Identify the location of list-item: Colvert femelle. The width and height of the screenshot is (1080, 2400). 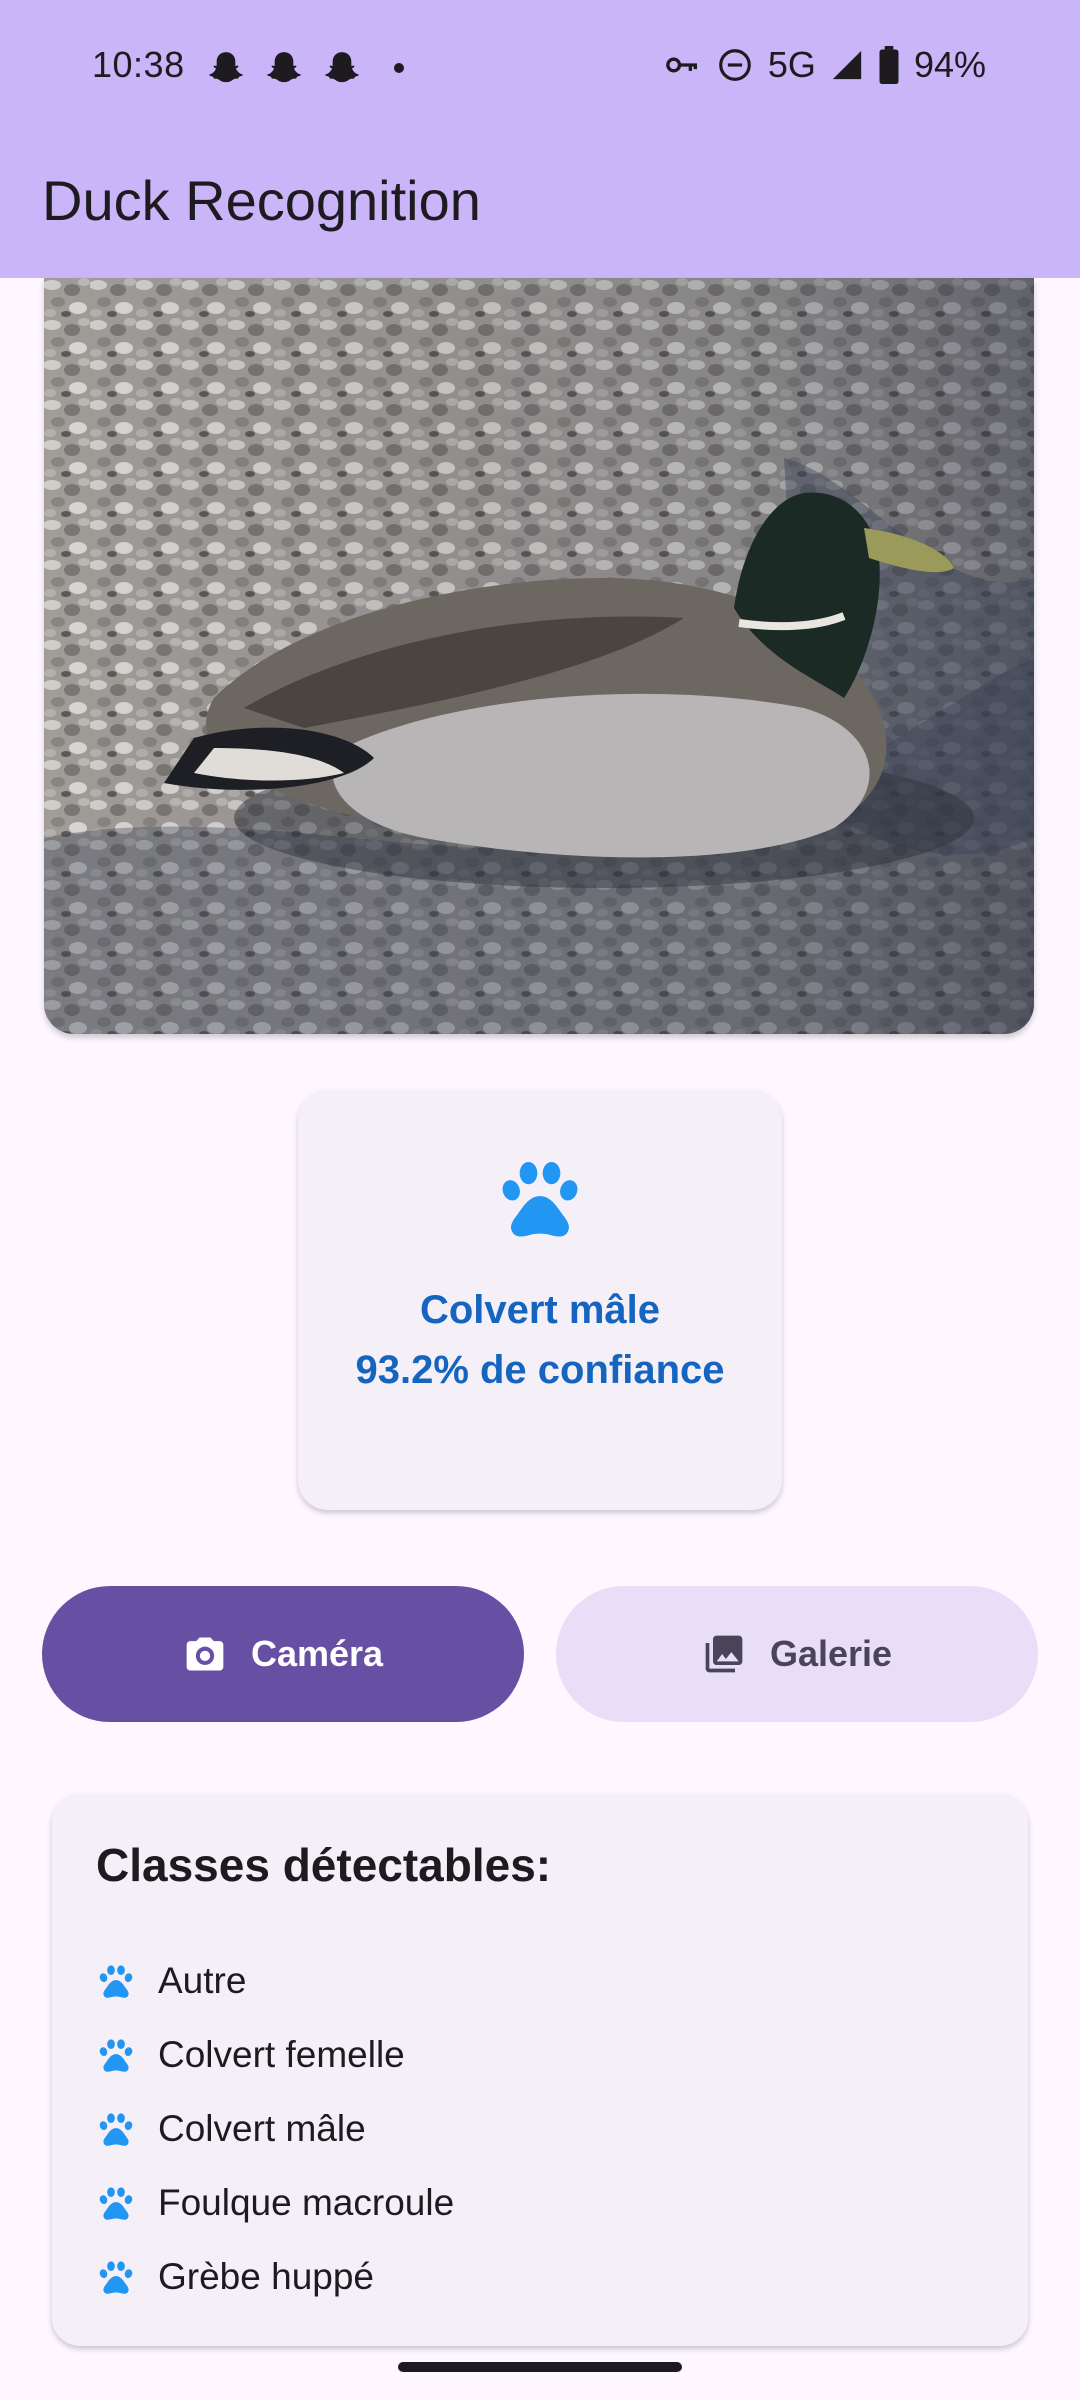
(275, 2055).